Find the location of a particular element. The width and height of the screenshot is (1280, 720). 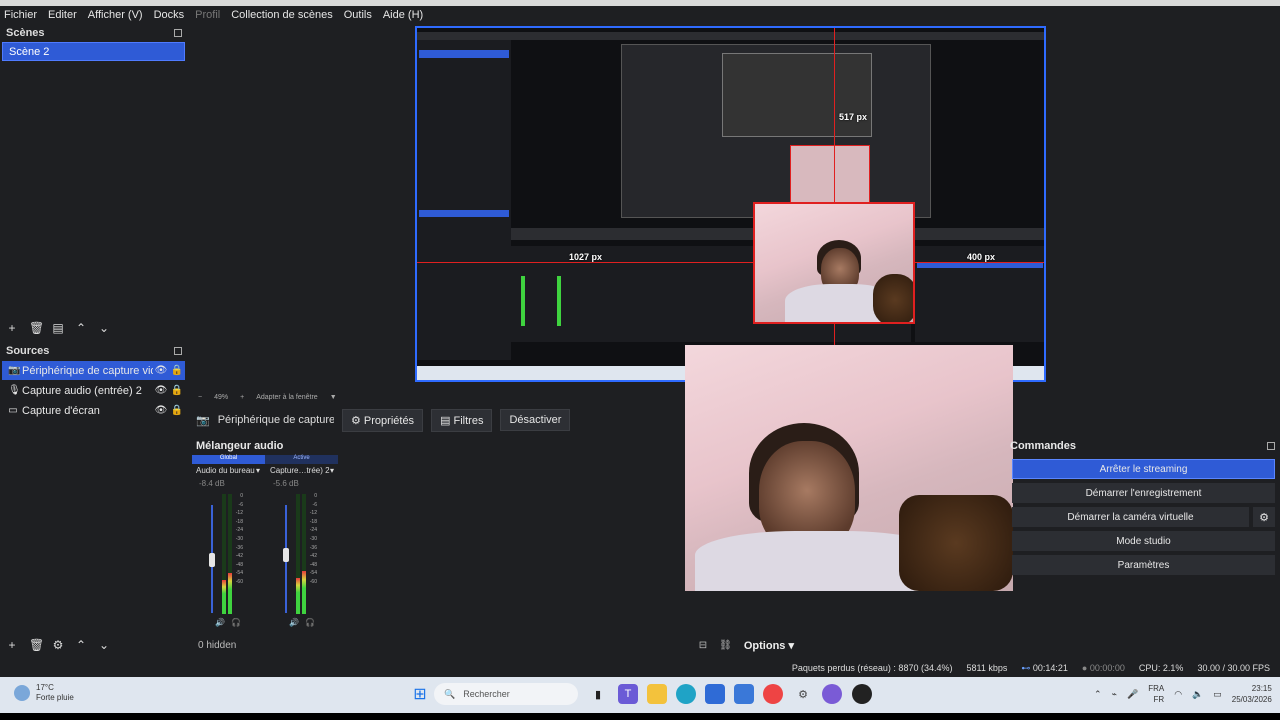

weather-widget: 17°C Forte pluie is located at coordinates (44, 693).